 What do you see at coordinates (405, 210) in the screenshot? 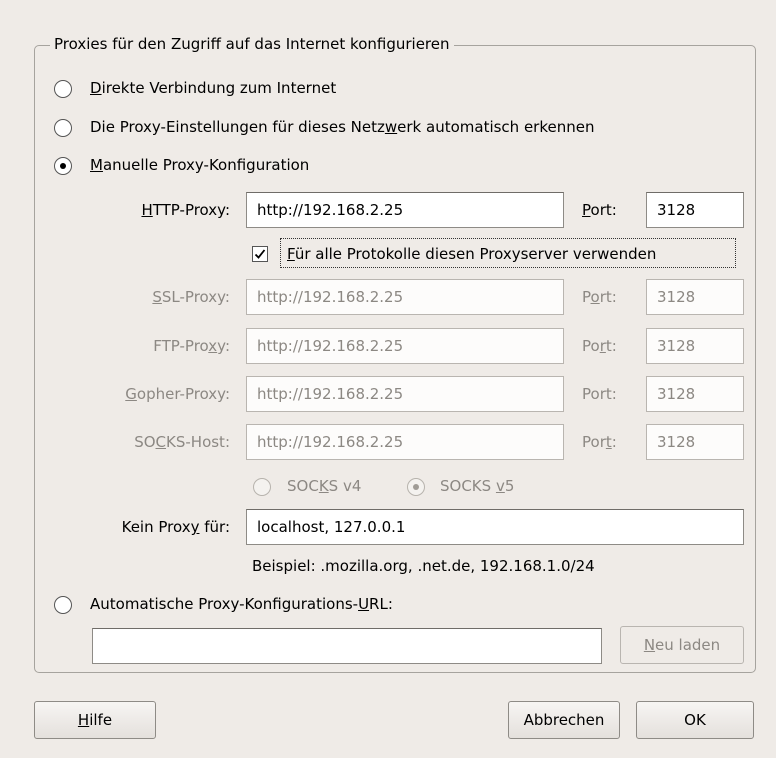
I see `http-proxy-input: http://192.168.2.25` at bounding box center [405, 210].